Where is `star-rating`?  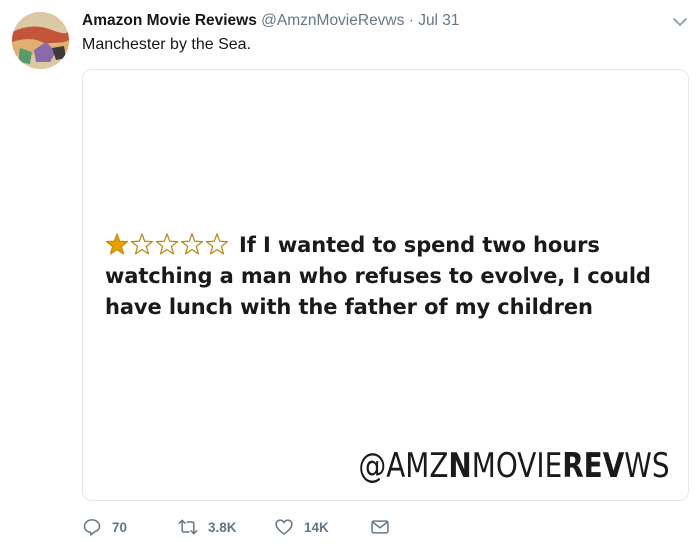
star-rating is located at coordinates (168, 244).